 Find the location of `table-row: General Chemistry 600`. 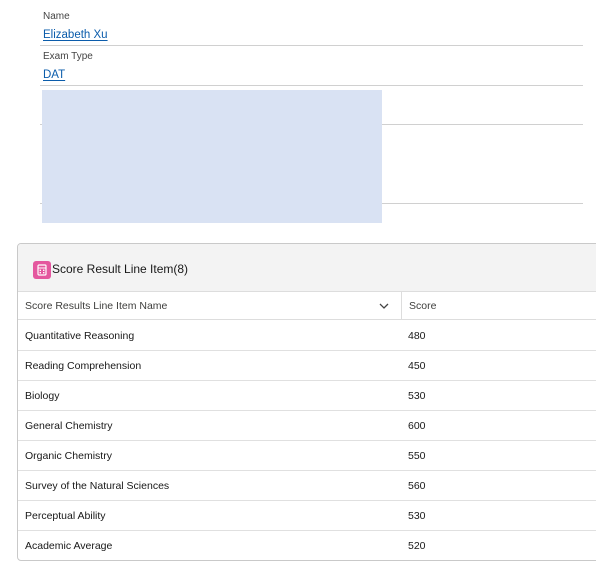

table-row: General Chemistry 600 is located at coordinates (307, 426).